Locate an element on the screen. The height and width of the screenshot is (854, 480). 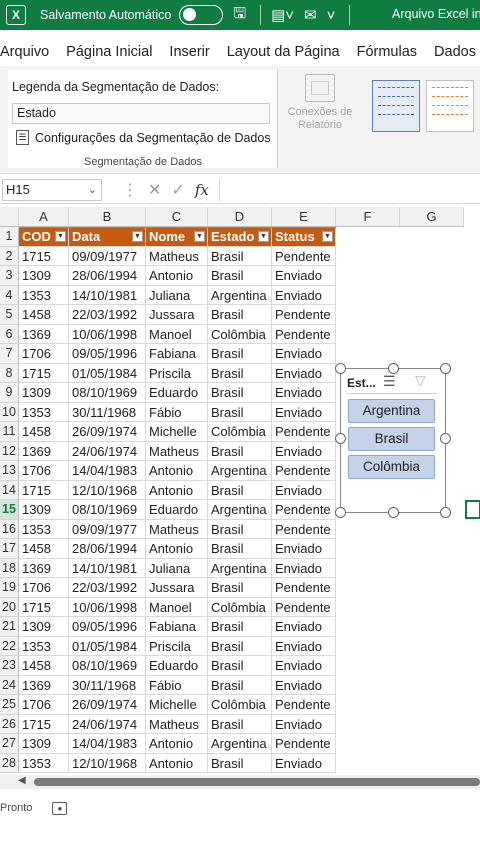
table-cell: 08/10/1969 is located at coordinates (107, 510).